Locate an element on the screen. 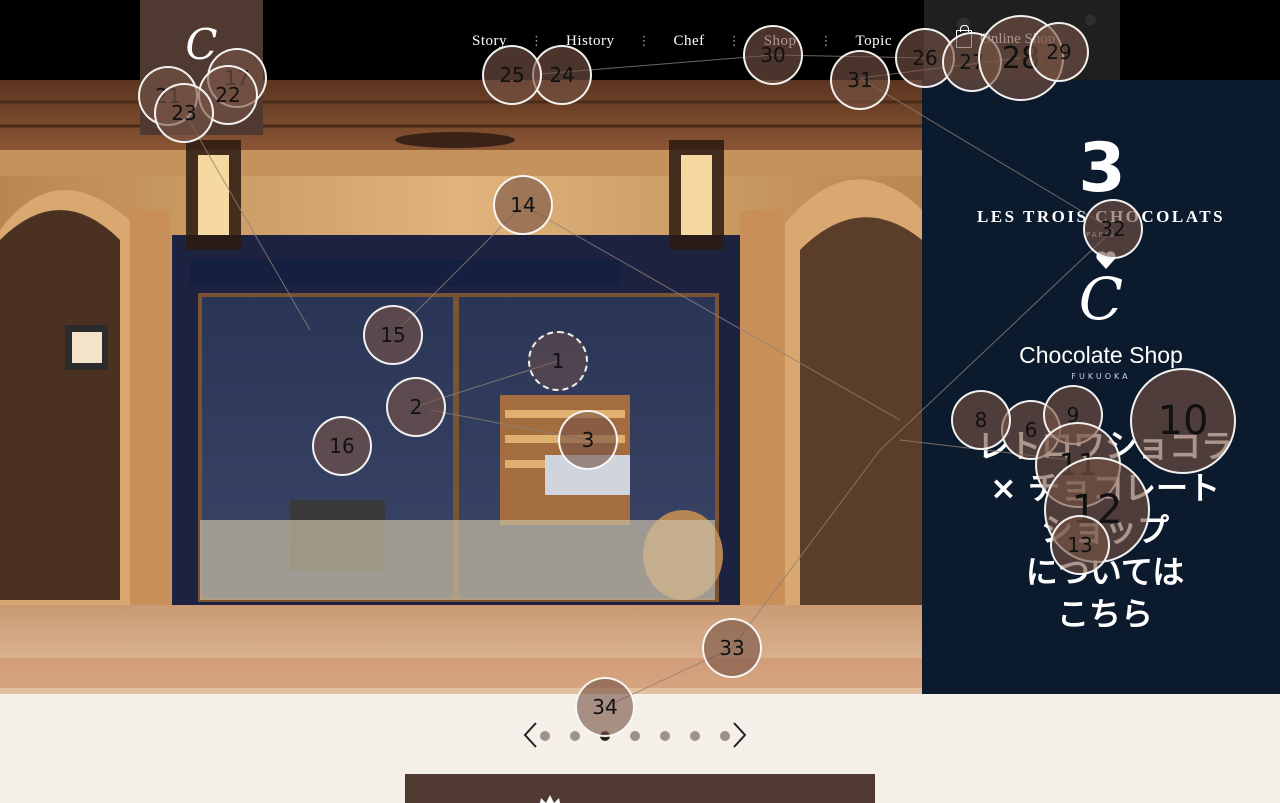 The image size is (1280, 803). nav-shop: Shop is located at coordinates (780, 41).